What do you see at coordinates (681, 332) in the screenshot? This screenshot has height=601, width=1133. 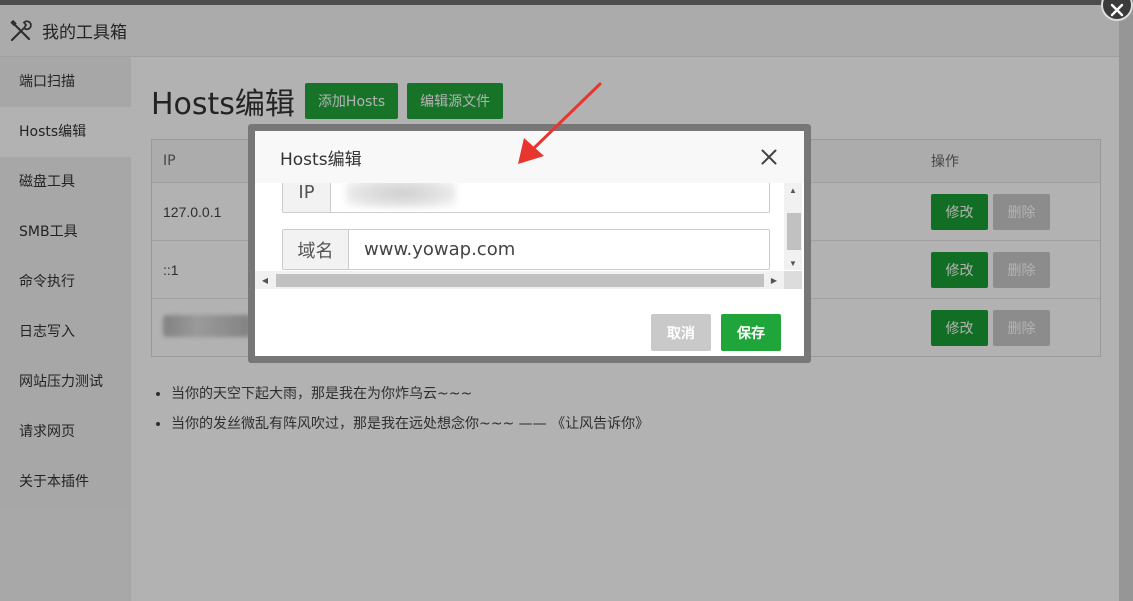 I see `cancel-button: 取消` at bounding box center [681, 332].